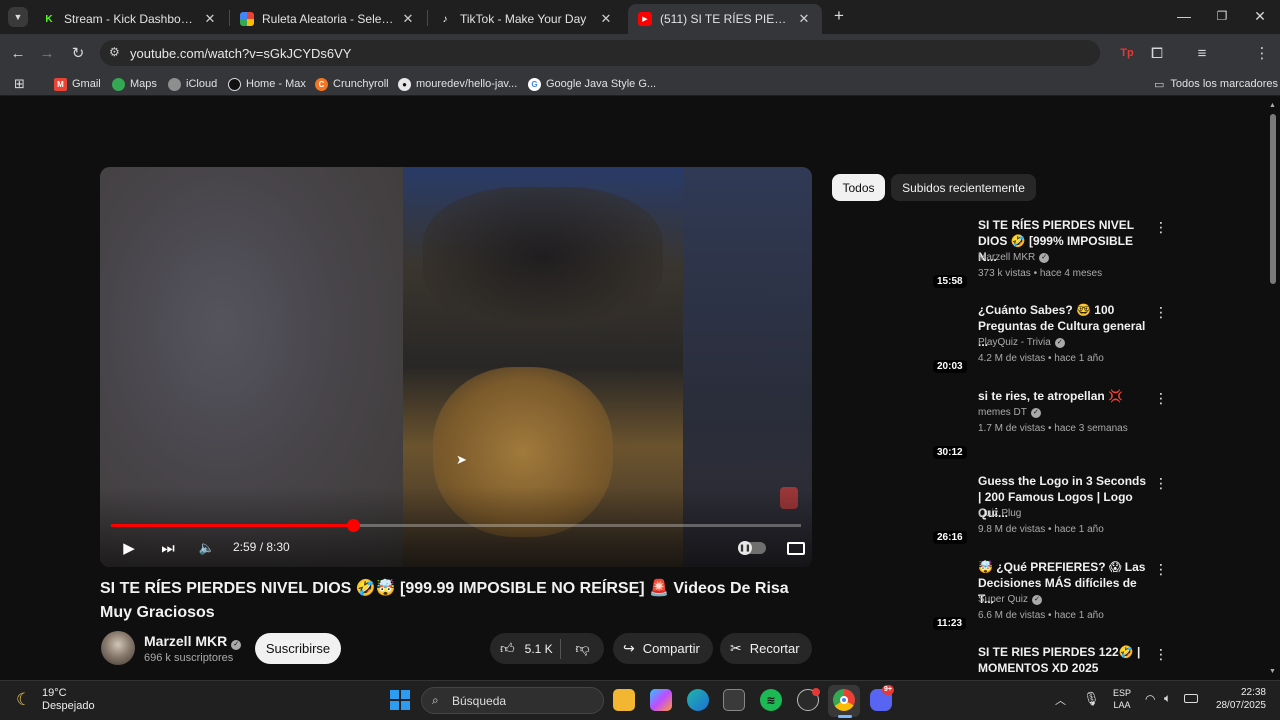  What do you see at coordinates (435, 700) in the screenshot?
I see `search-icon: ⌕` at bounding box center [435, 700].